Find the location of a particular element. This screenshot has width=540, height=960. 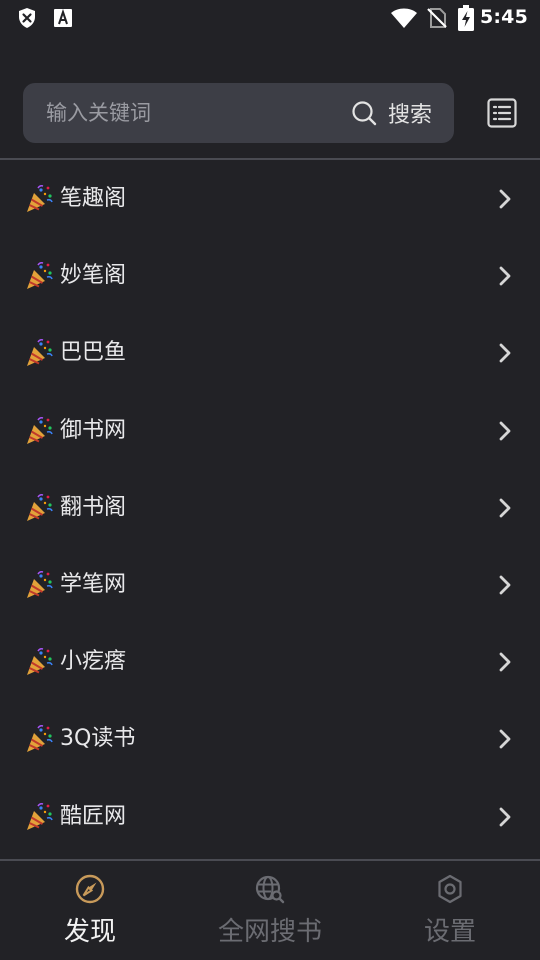

tab-discover-label: 发现 is located at coordinates (89, 932).